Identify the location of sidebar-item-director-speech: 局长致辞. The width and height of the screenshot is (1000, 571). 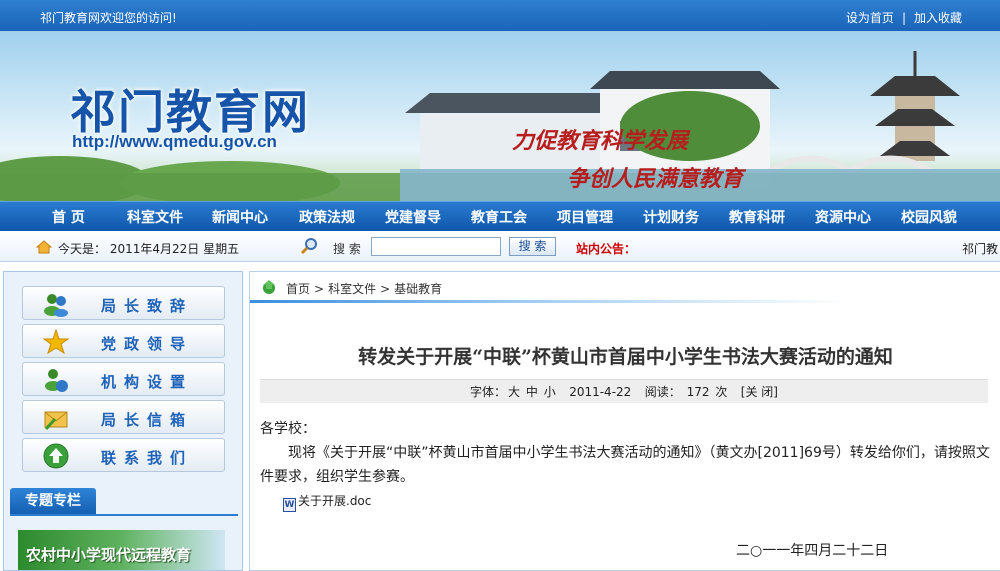
(123, 303).